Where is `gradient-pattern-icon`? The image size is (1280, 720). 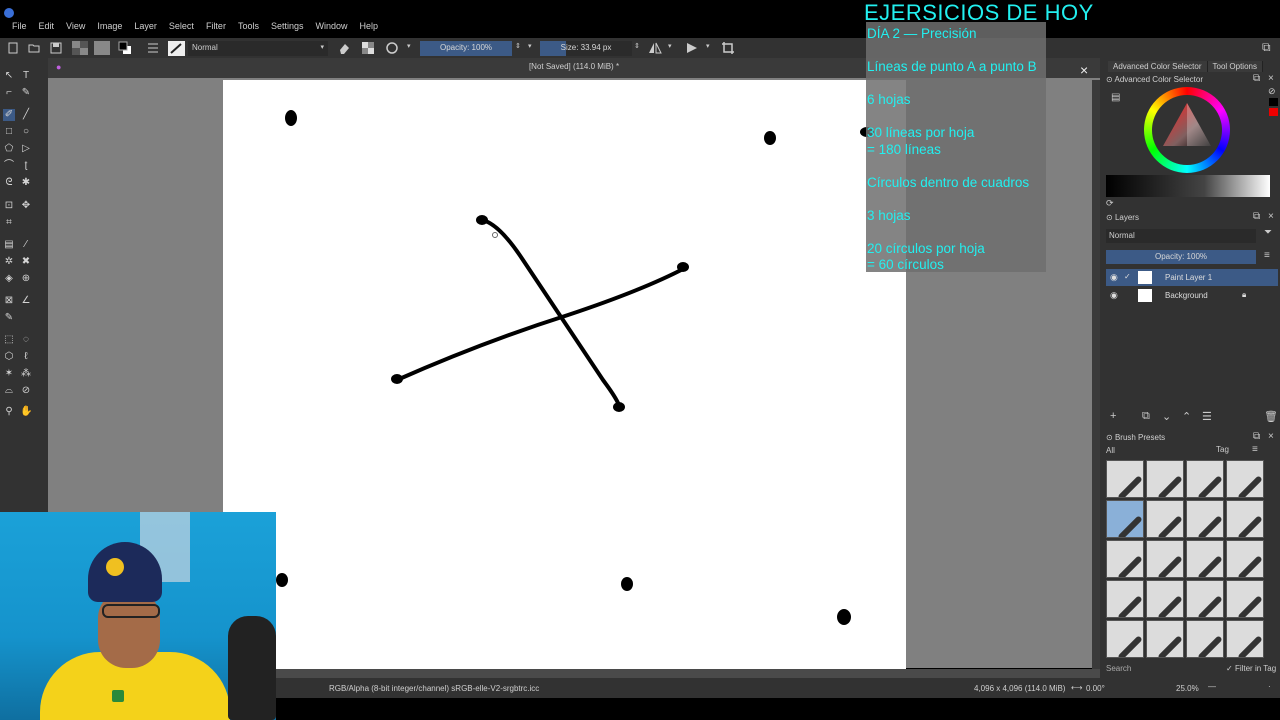
gradient-pattern-icon is located at coordinates (80, 48).